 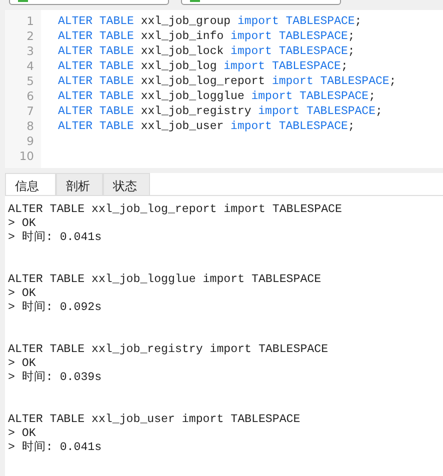 What do you see at coordinates (206, 51) in the screenshot?
I see `code-line: ALTER TABLE xxl_job_lock import TABLESPACE;` at bounding box center [206, 51].